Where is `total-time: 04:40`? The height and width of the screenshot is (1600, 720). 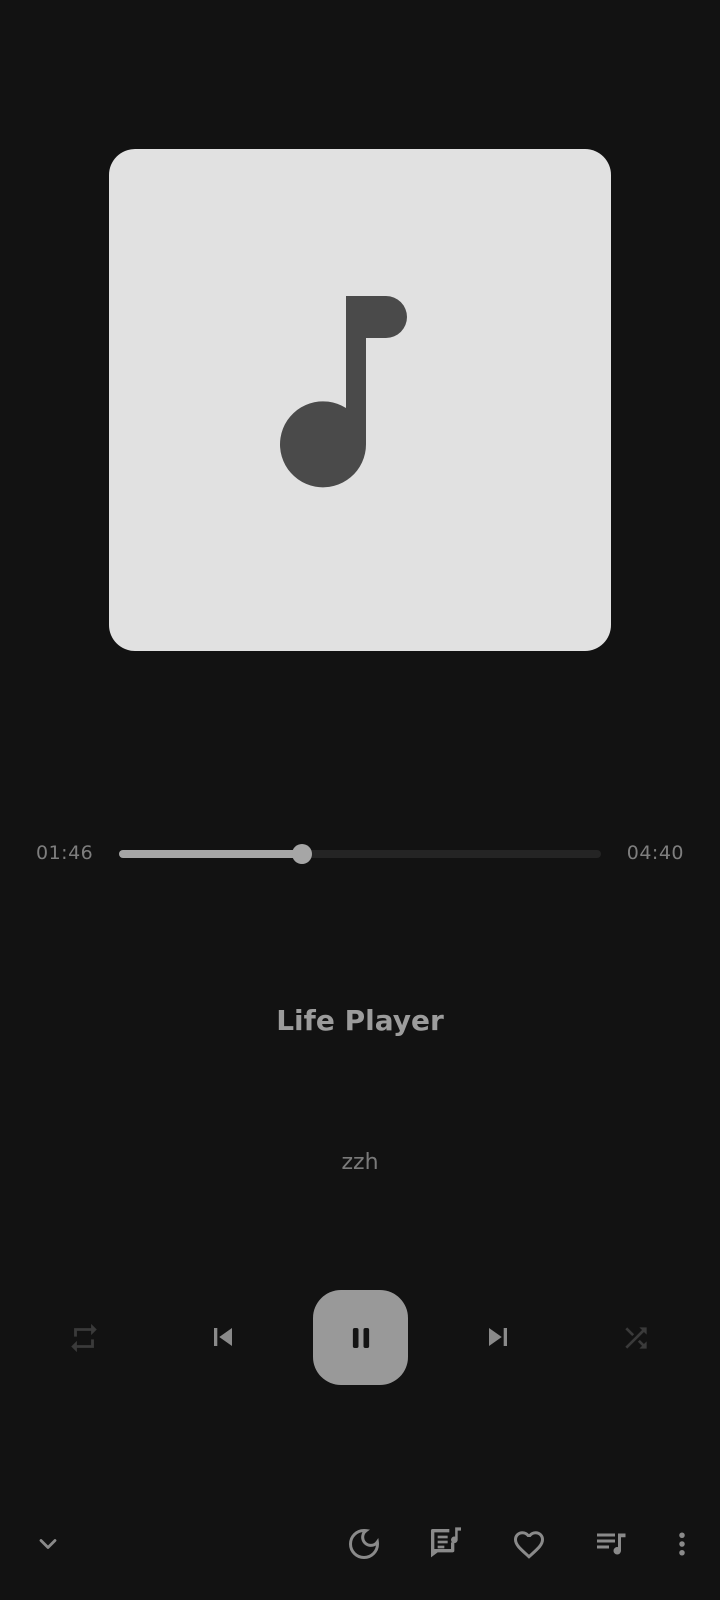
total-time: 04:40 is located at coordinates (655, 853).